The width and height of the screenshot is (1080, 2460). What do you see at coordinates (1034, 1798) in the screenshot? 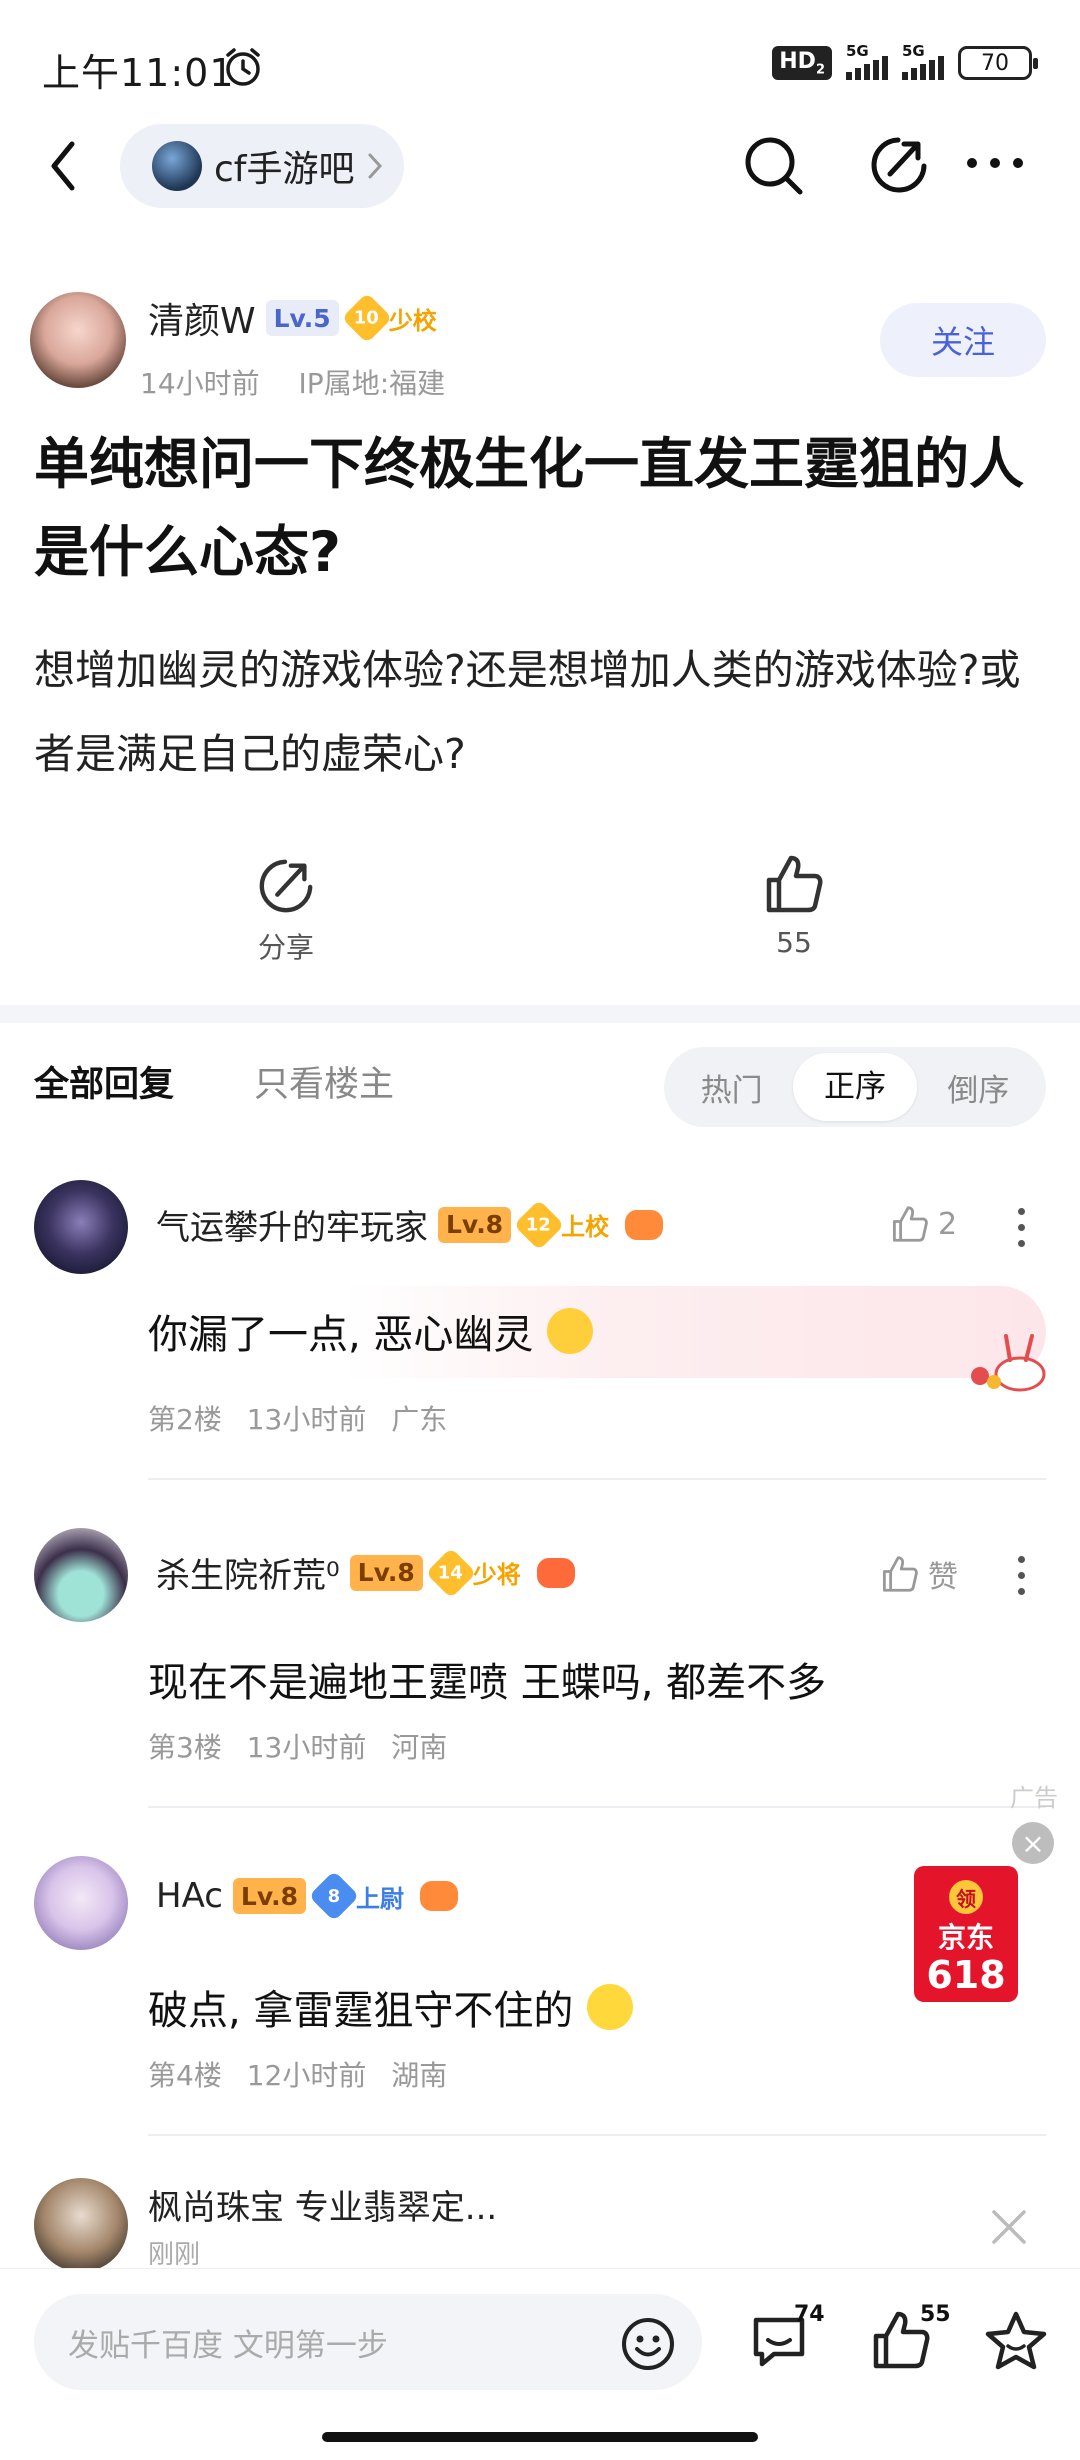
I see `ad-label: 广告` at bounding box center [1034, 1798].